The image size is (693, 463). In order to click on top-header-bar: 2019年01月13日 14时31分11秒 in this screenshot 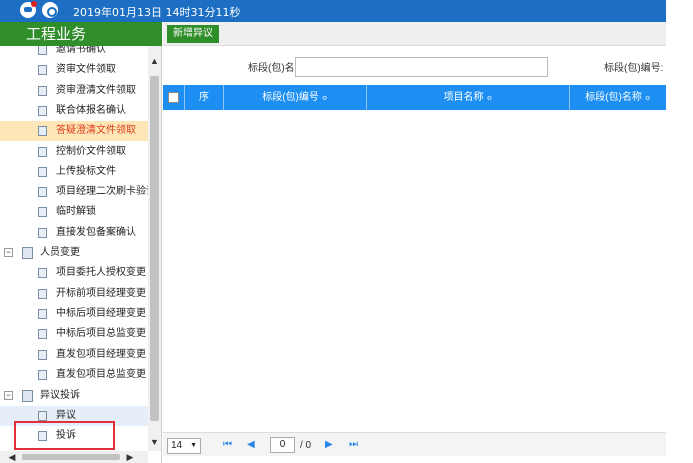, I will do `click(333, 11)`.